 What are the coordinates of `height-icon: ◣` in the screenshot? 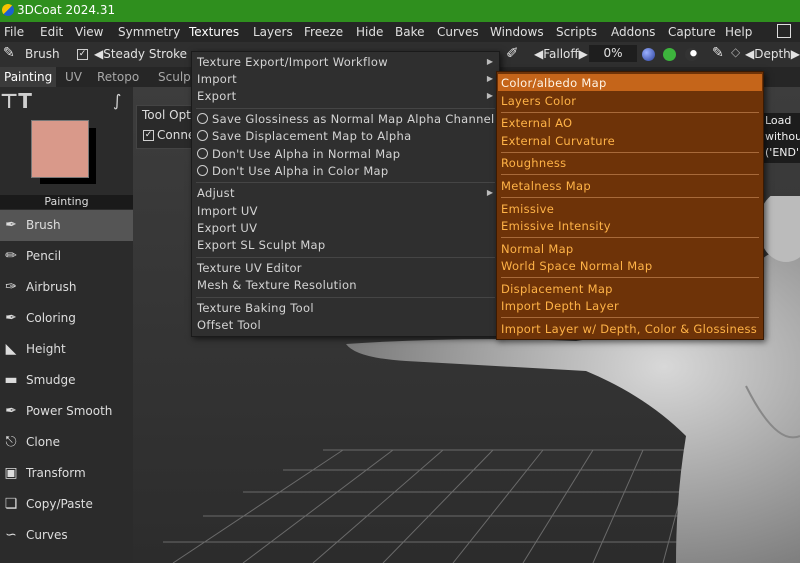 It's located at (11, 349).